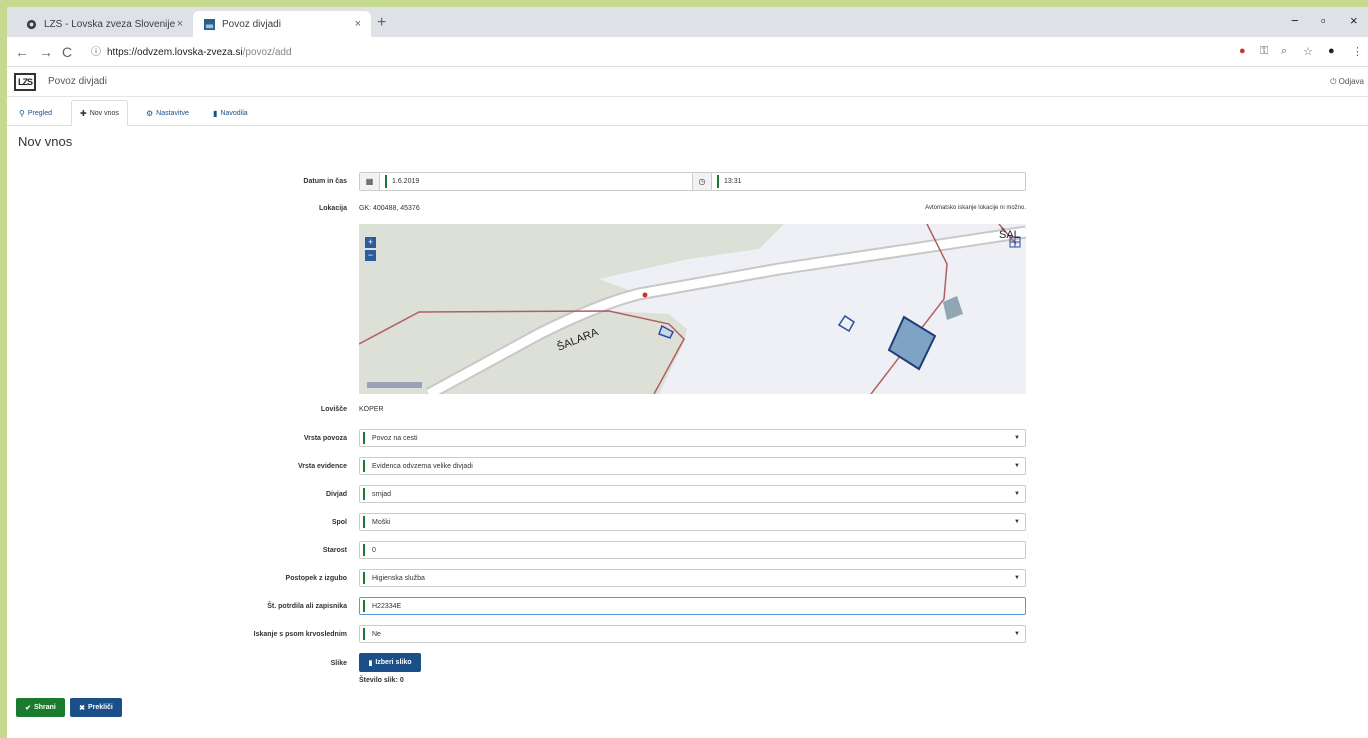  Describe the element at coordinates (96, 707) in the screenshot. I see `cancel-button: ✖ Prekliči` at that location.